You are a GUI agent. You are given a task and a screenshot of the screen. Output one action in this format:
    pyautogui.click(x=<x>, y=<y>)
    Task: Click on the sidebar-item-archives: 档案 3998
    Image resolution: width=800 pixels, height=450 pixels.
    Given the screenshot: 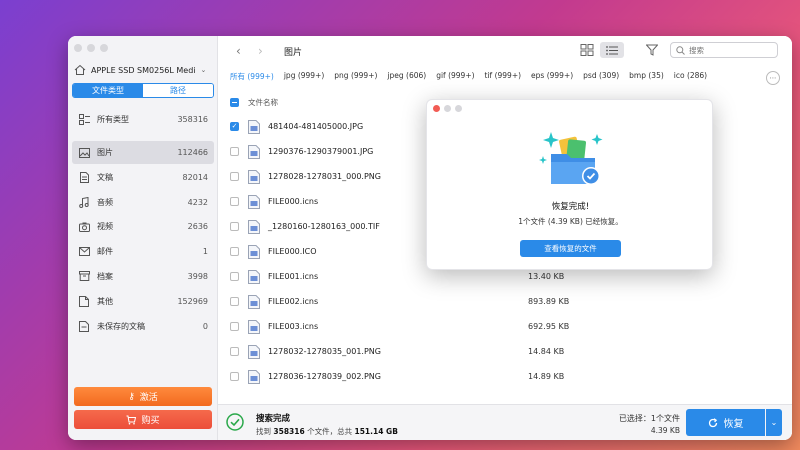 What is the action you would take?
    pyautogui.click(x=143, y=276)
    